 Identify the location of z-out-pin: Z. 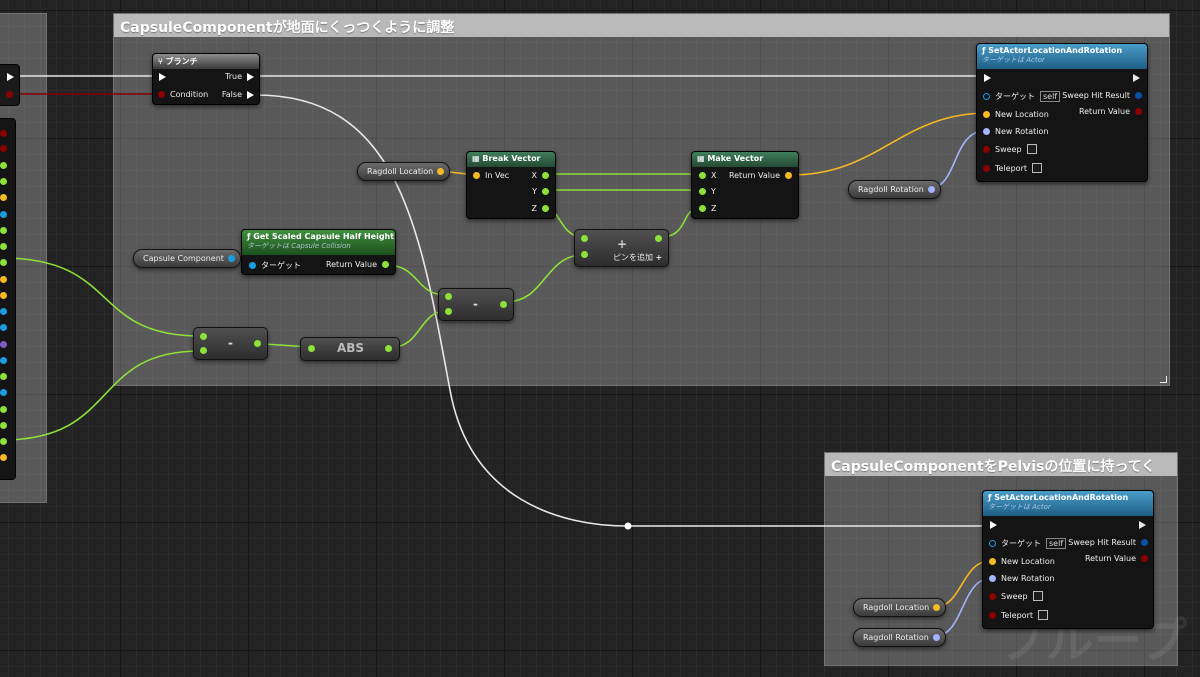
(540, 208).